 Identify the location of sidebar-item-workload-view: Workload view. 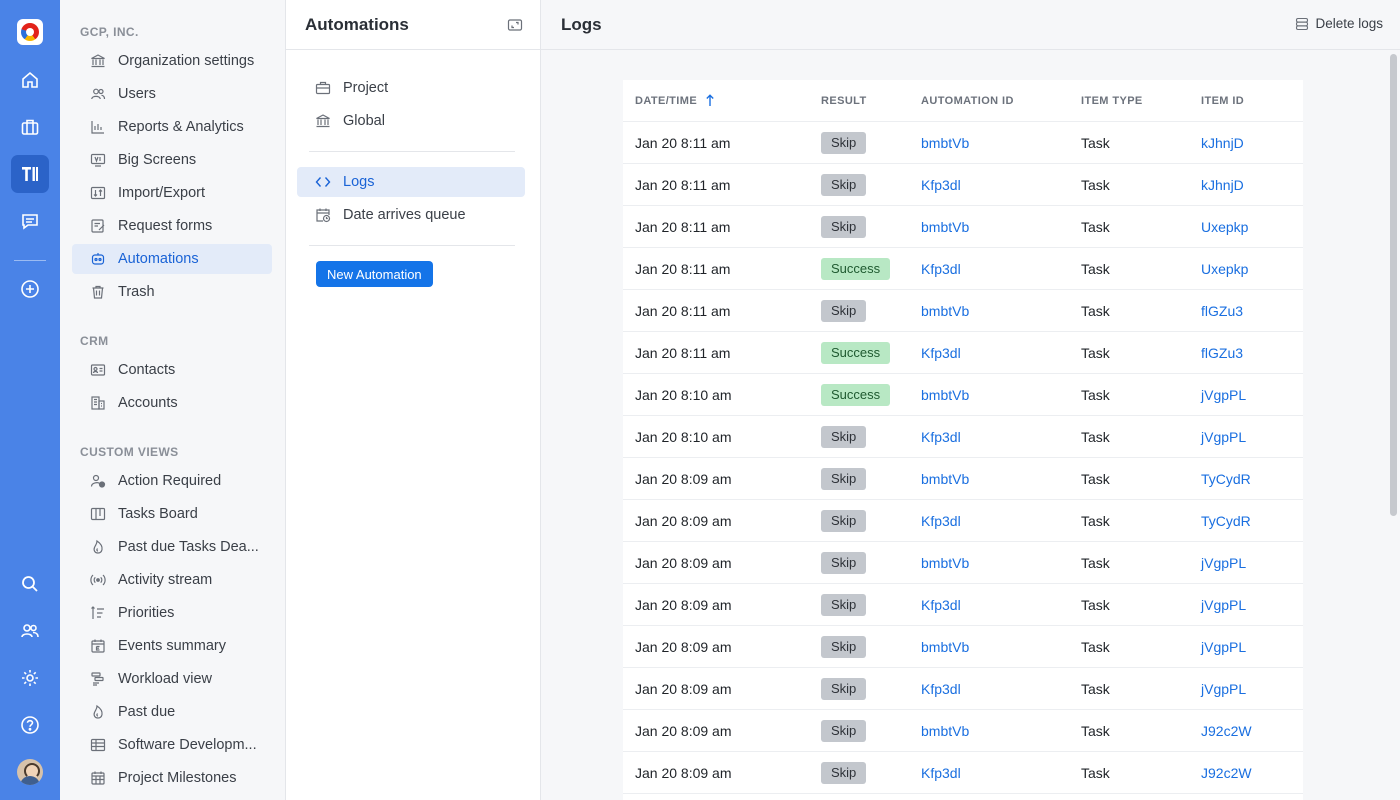
(172, 679).